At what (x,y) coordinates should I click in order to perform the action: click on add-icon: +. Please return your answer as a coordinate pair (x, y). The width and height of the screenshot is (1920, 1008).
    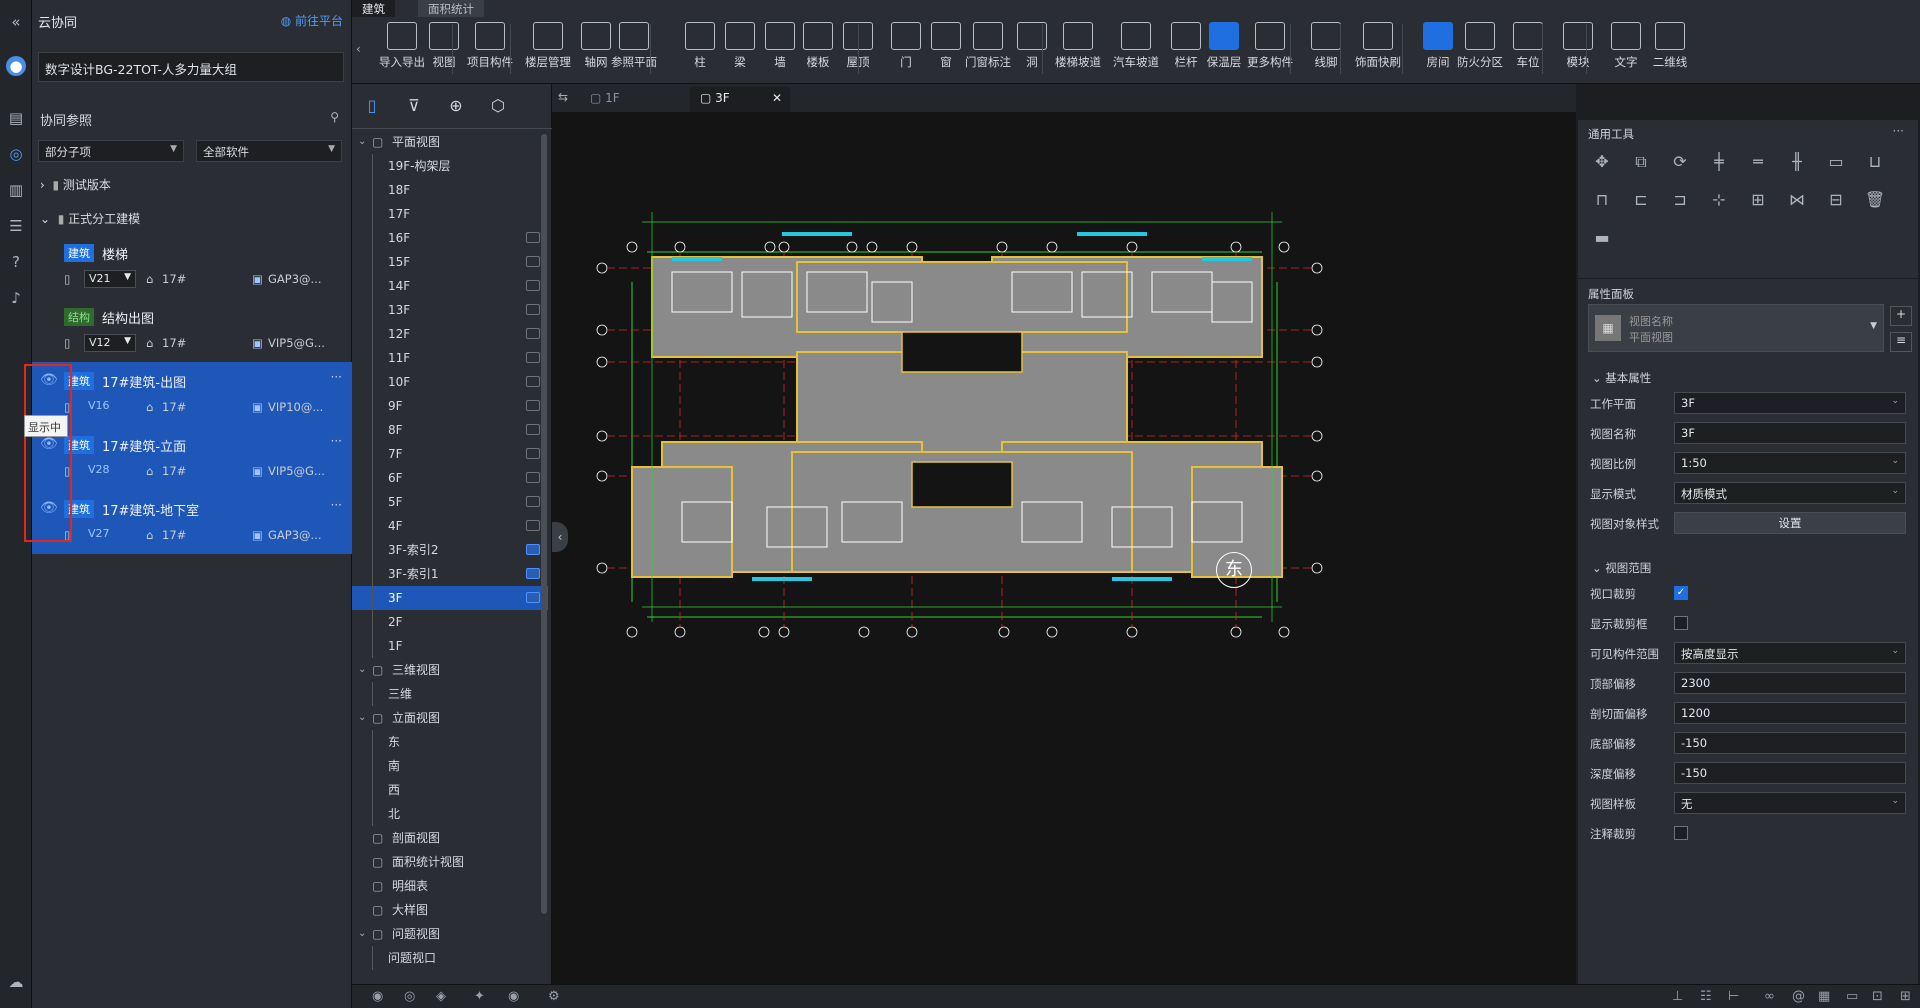
    Looking at the image, I should click on (1901, 316).